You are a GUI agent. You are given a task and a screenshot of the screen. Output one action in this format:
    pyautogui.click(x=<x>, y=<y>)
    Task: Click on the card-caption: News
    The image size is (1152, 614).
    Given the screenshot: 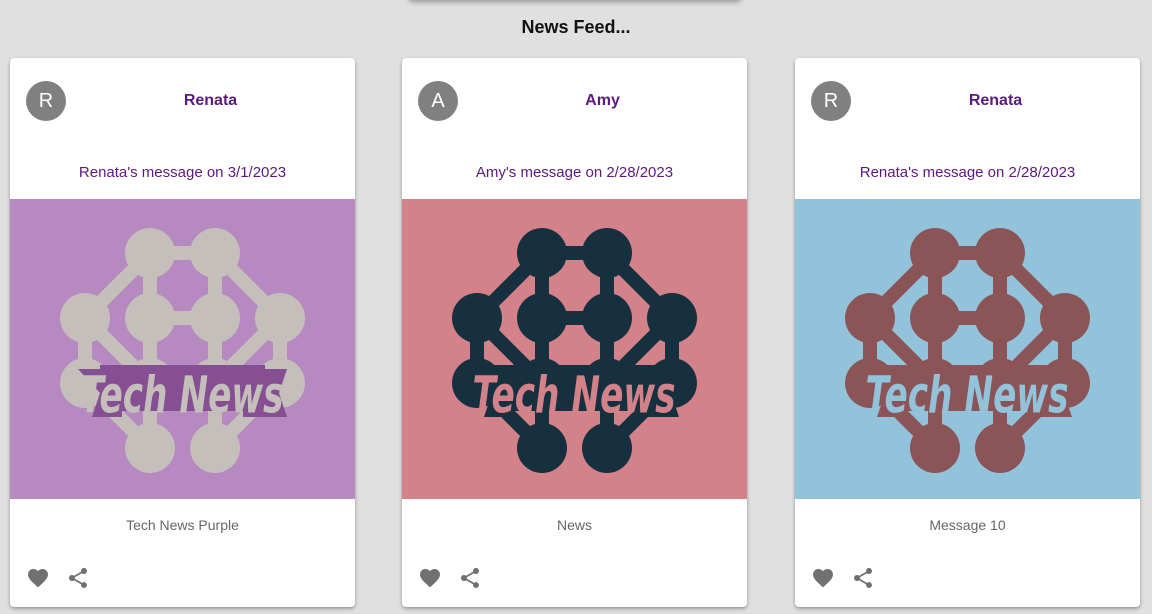 What is the action you would take?
    pyautogui.click(x=574, y=525)
    